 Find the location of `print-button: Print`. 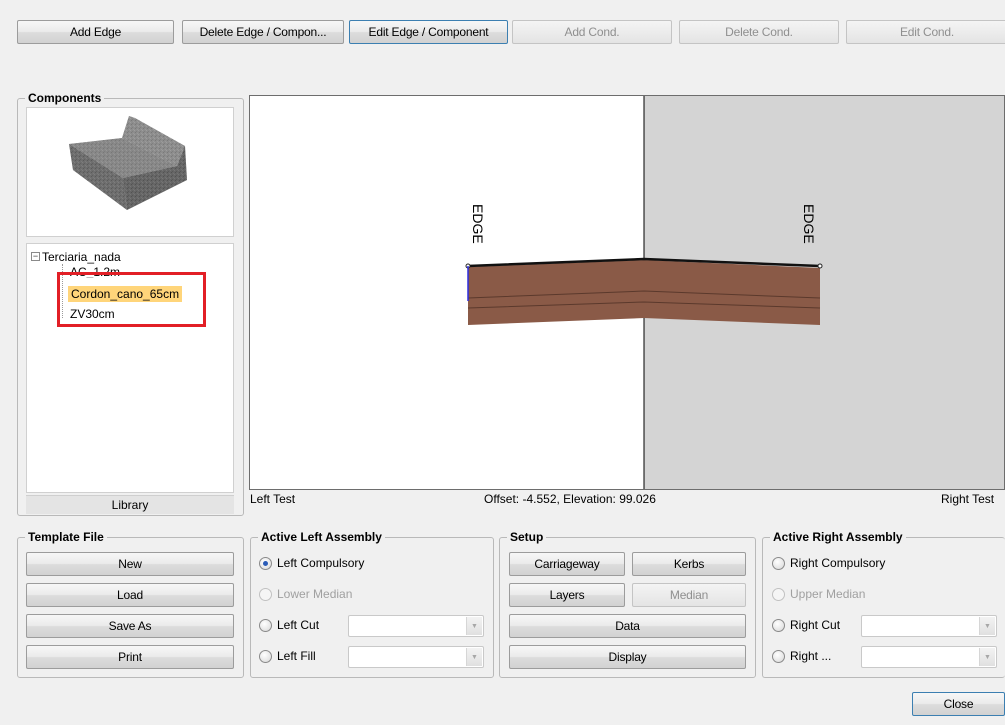

print-button: Print is located at coordinates (130, 657).